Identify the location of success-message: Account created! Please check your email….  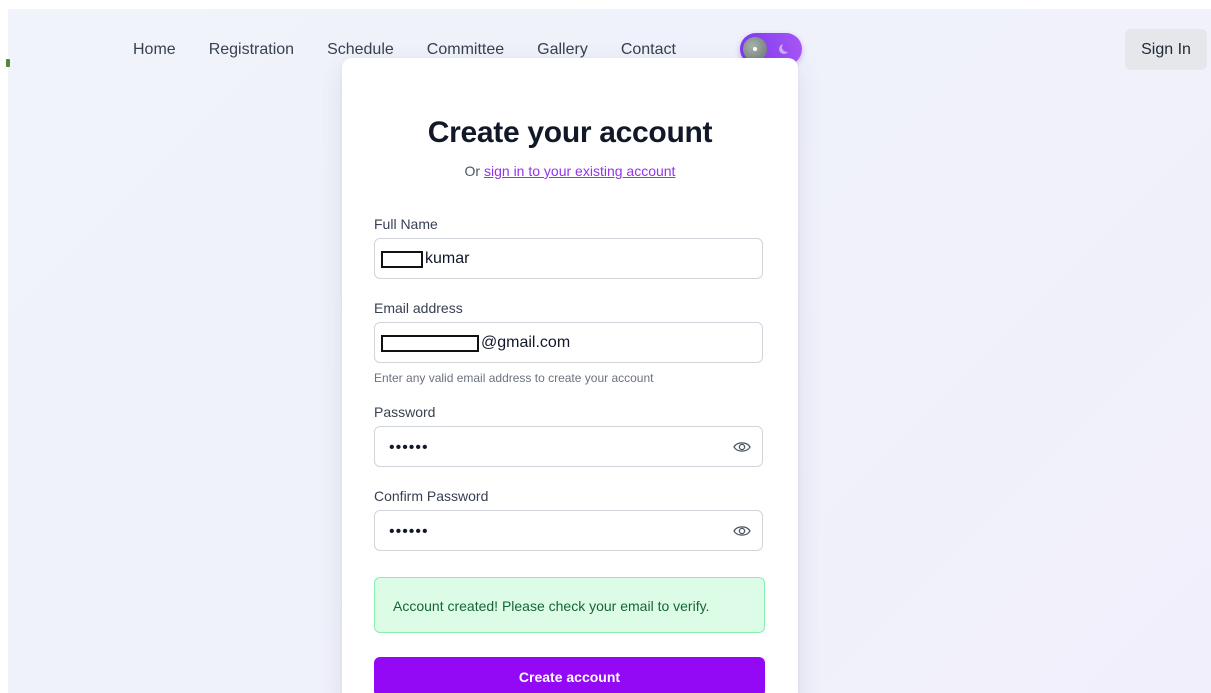
(551, 606).